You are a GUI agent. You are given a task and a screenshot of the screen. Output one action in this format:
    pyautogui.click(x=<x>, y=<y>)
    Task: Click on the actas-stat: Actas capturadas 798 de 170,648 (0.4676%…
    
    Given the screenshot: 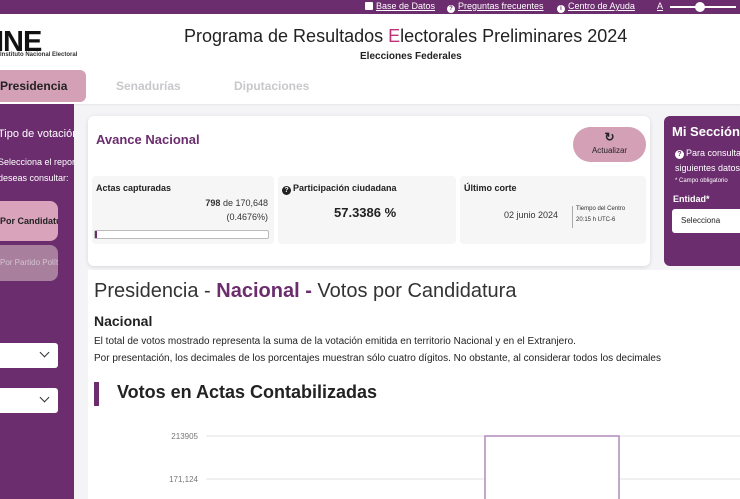 What is the action you would take?
    pyautogui.click(x=183, y=210)
    